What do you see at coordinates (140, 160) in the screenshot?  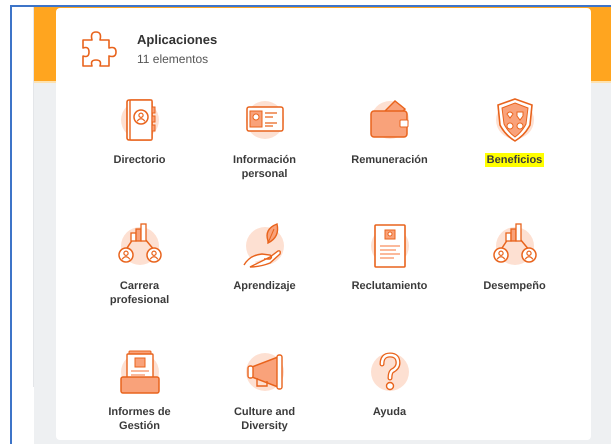 I see `app-label: Directorio` at bounding box center [140, 160].